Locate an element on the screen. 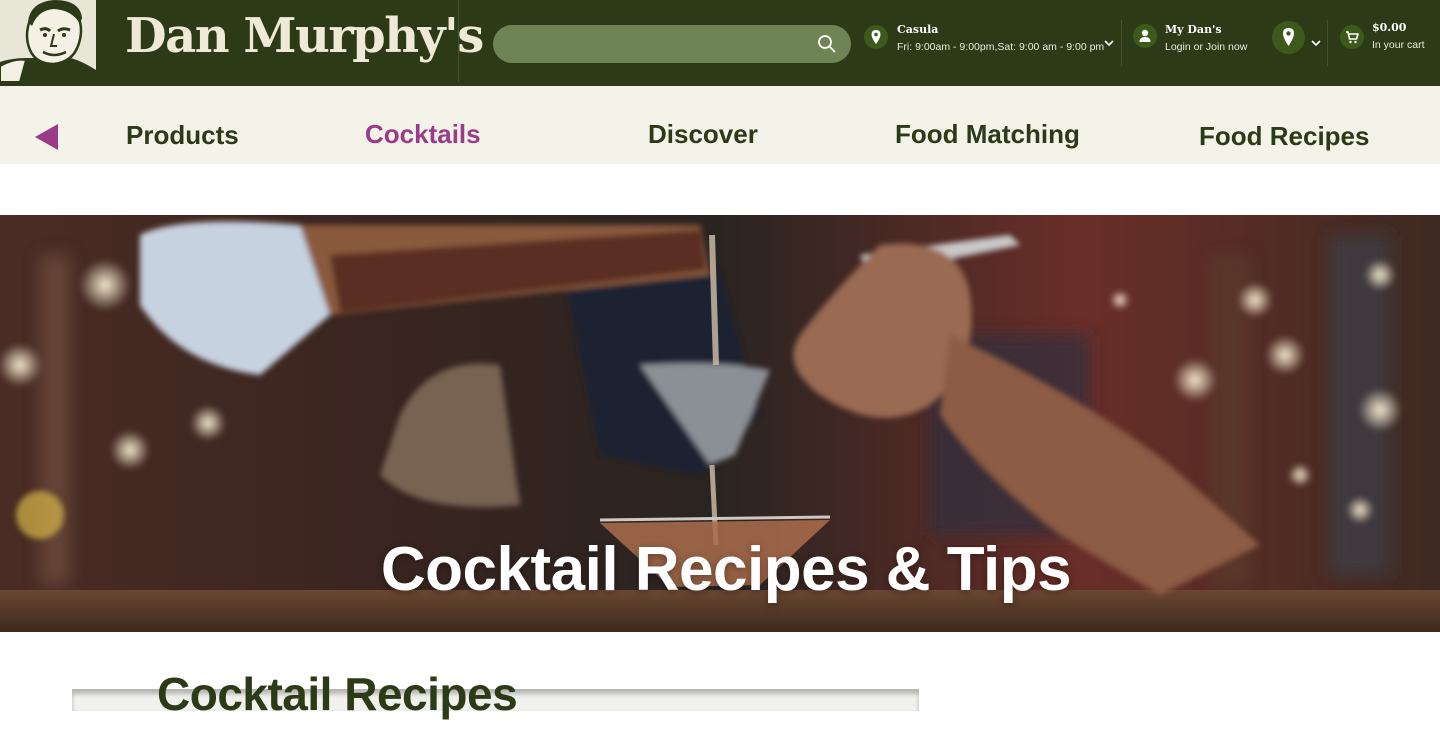 The image size is (1440, 750). search-bar is located at coordinates (672, 44).